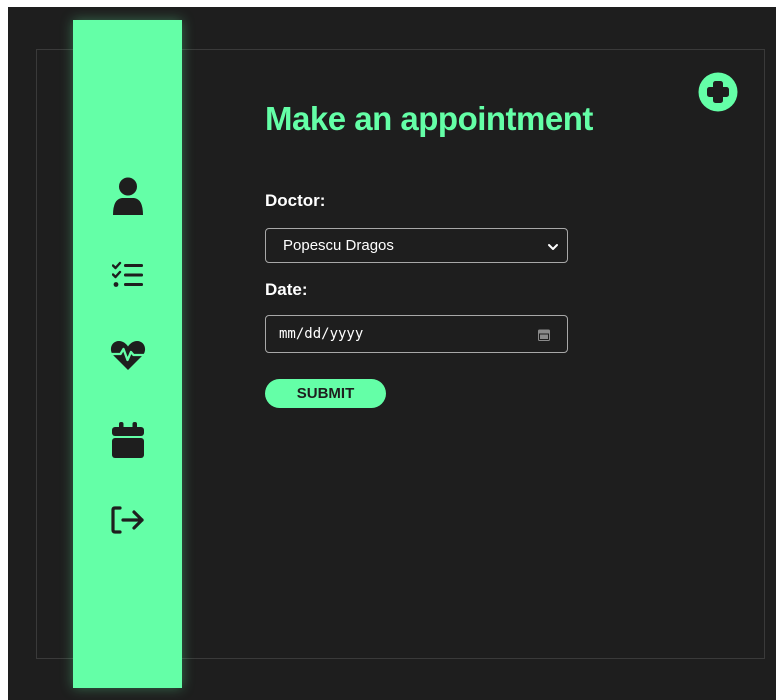  Describe the element at coordinates (718, 92) in the screenshot. I see `plus-circle-icon` at that location.